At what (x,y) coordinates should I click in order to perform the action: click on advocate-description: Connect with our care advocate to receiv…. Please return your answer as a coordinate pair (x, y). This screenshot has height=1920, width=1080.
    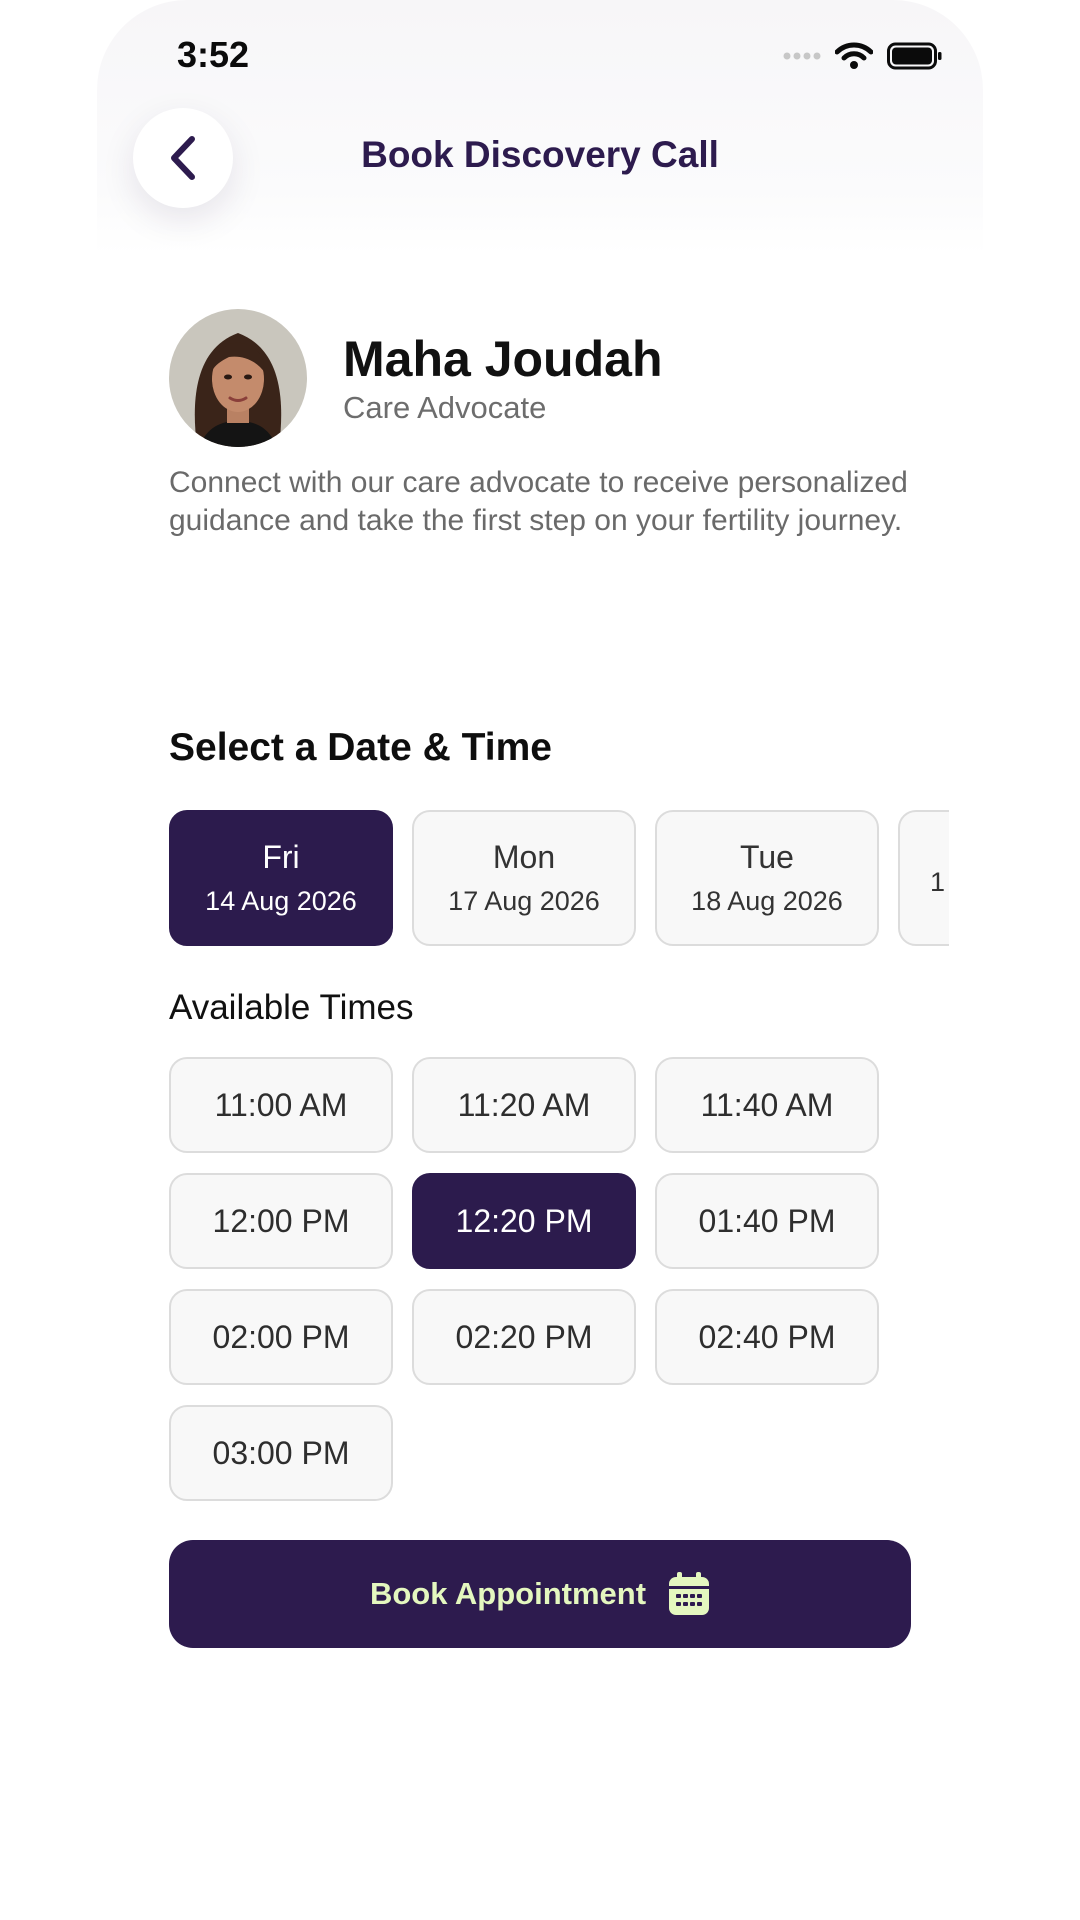
    Looking at the image, I should click on (538, 501).